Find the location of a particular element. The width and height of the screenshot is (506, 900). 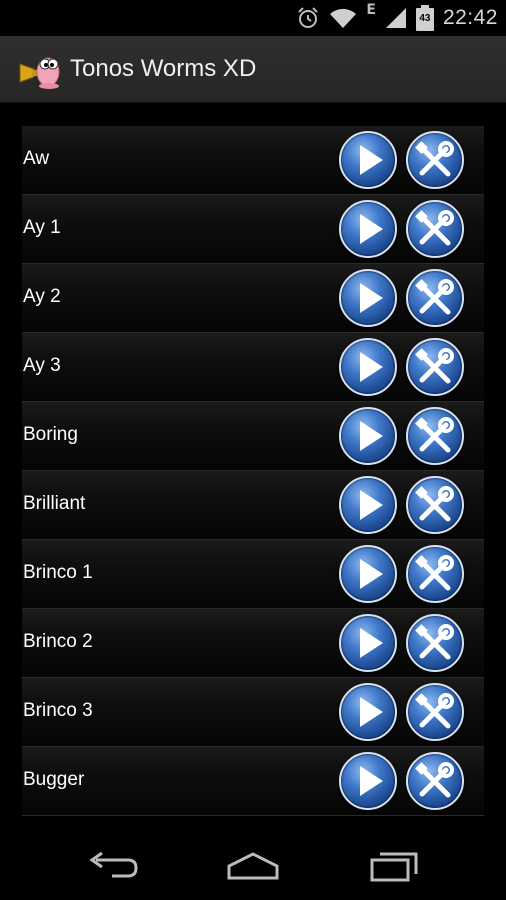

sound-label: Ay 3 is located at coordinates (42, 365).